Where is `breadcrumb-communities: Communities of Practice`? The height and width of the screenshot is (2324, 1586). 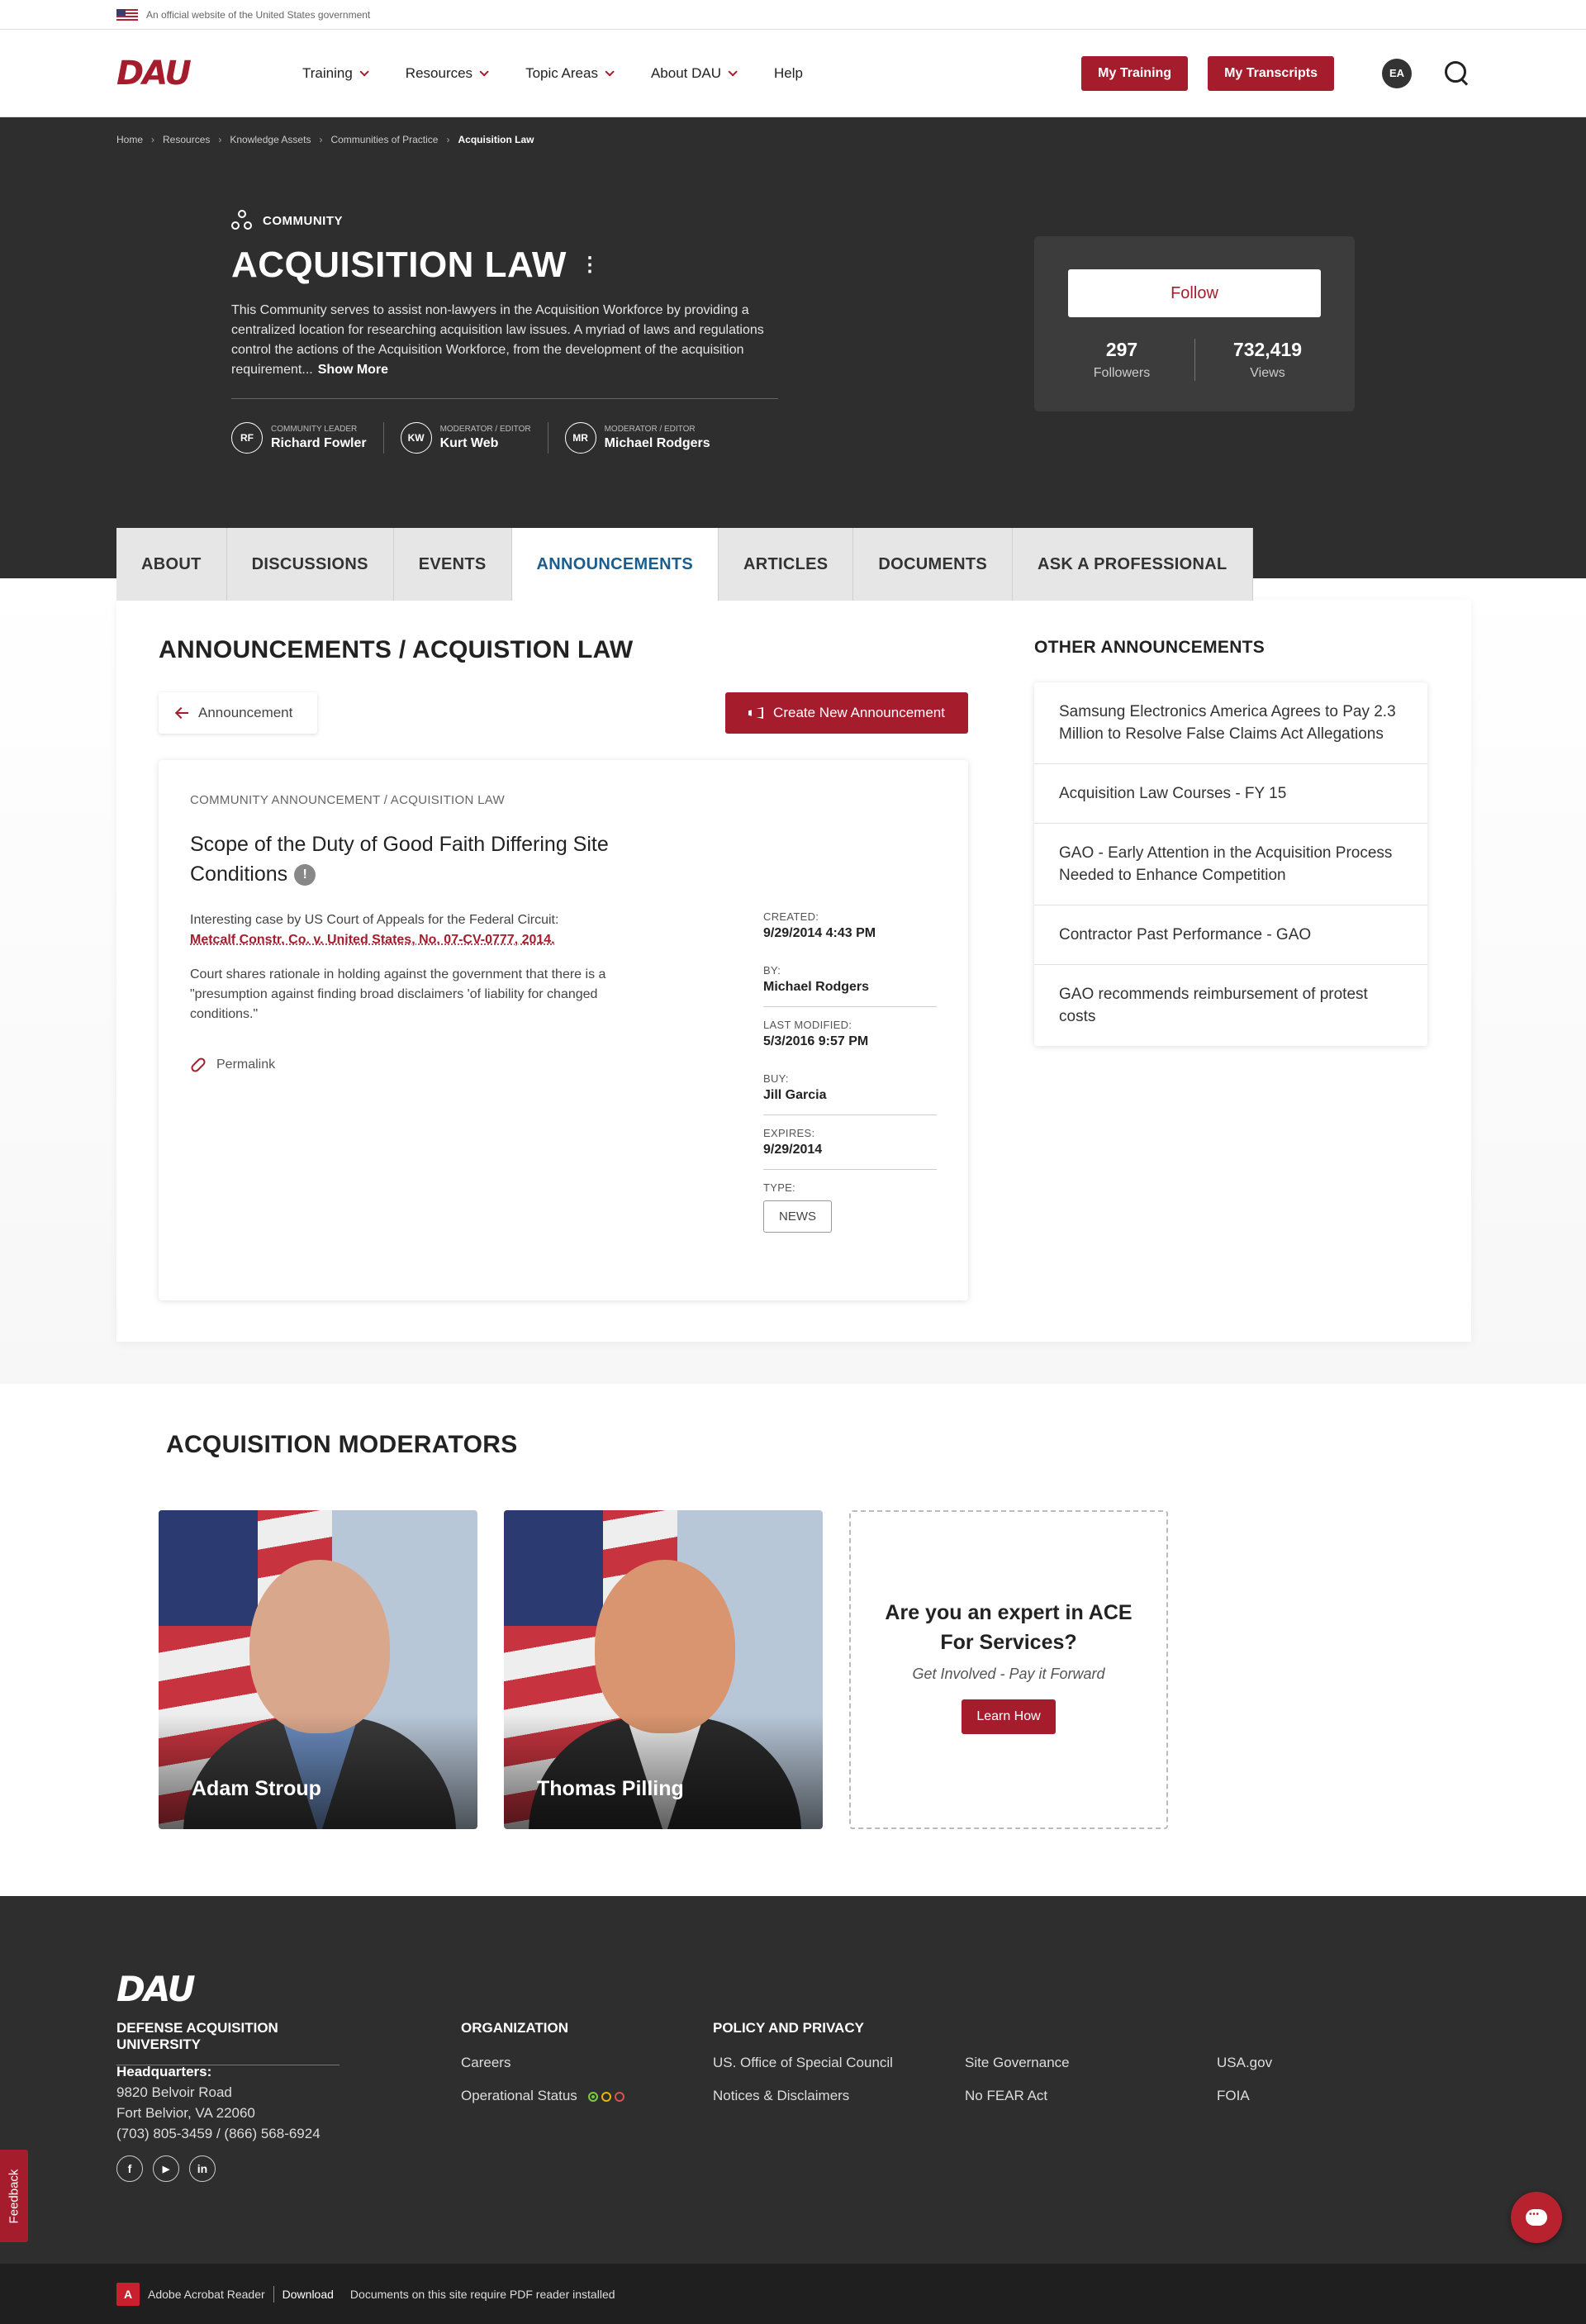
breadcrumb-communities: Communities of Practice is located at coordinates (384, 139).